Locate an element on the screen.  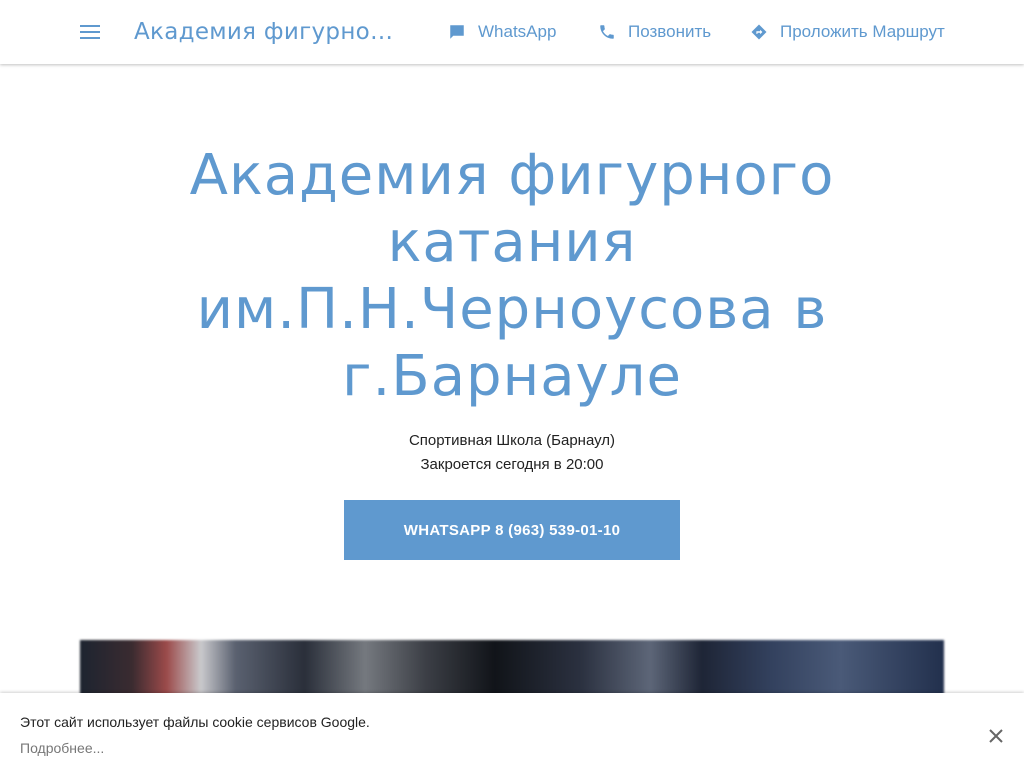
call-label: Позвонить is located at coordinates (670, 31).